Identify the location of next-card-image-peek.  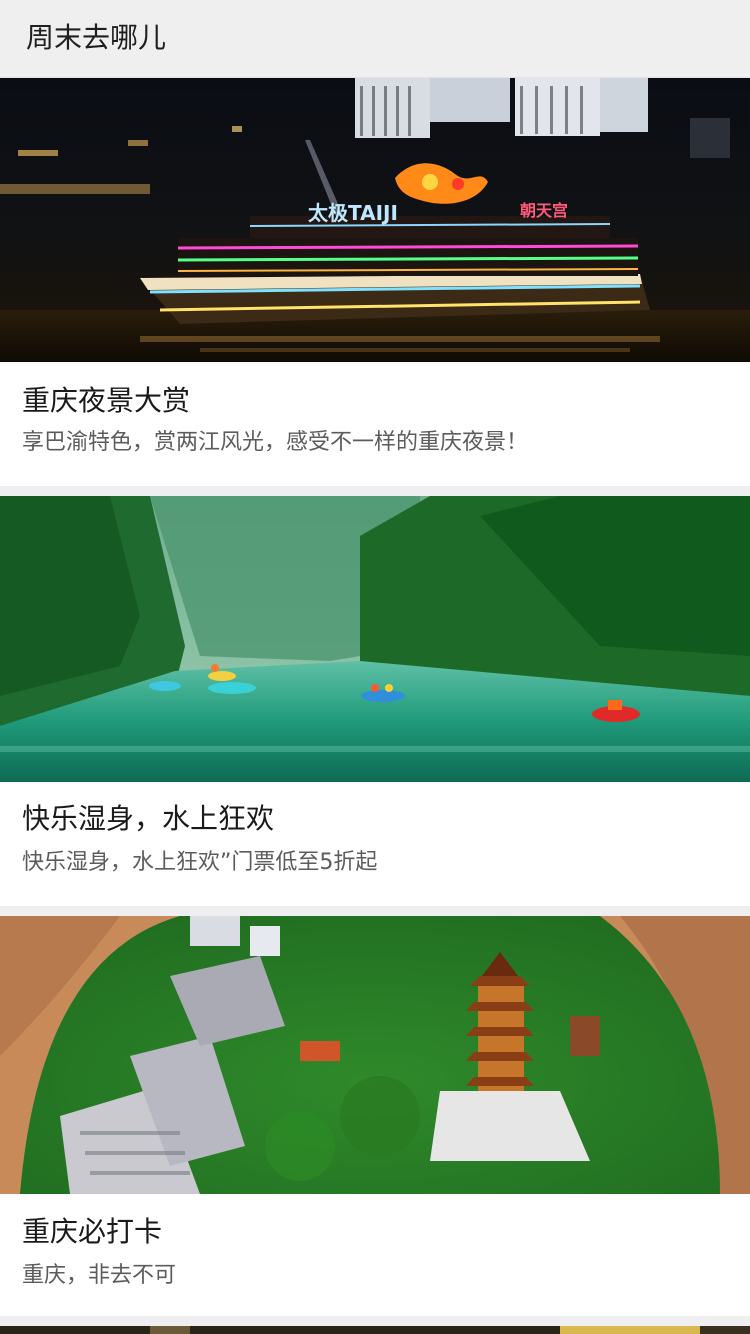
(375, 1330).